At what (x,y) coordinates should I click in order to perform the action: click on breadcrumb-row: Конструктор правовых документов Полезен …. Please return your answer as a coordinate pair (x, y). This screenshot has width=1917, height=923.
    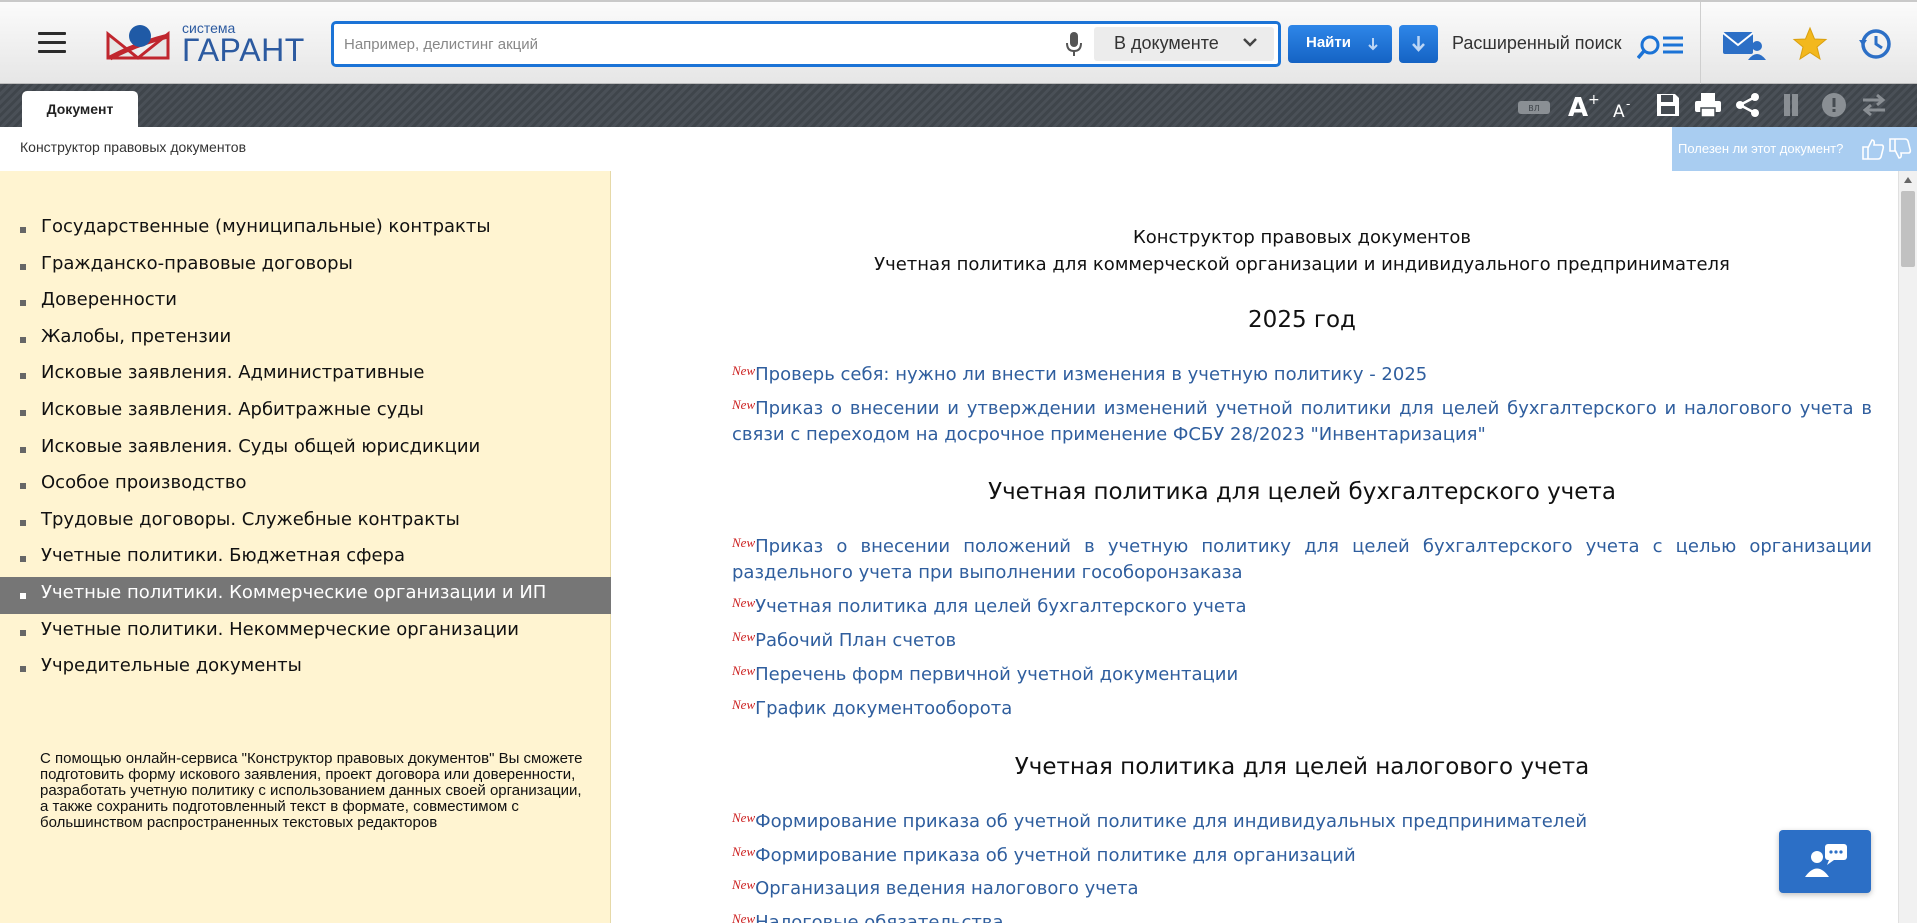
    Looking at the image, I should click on (958, 149).